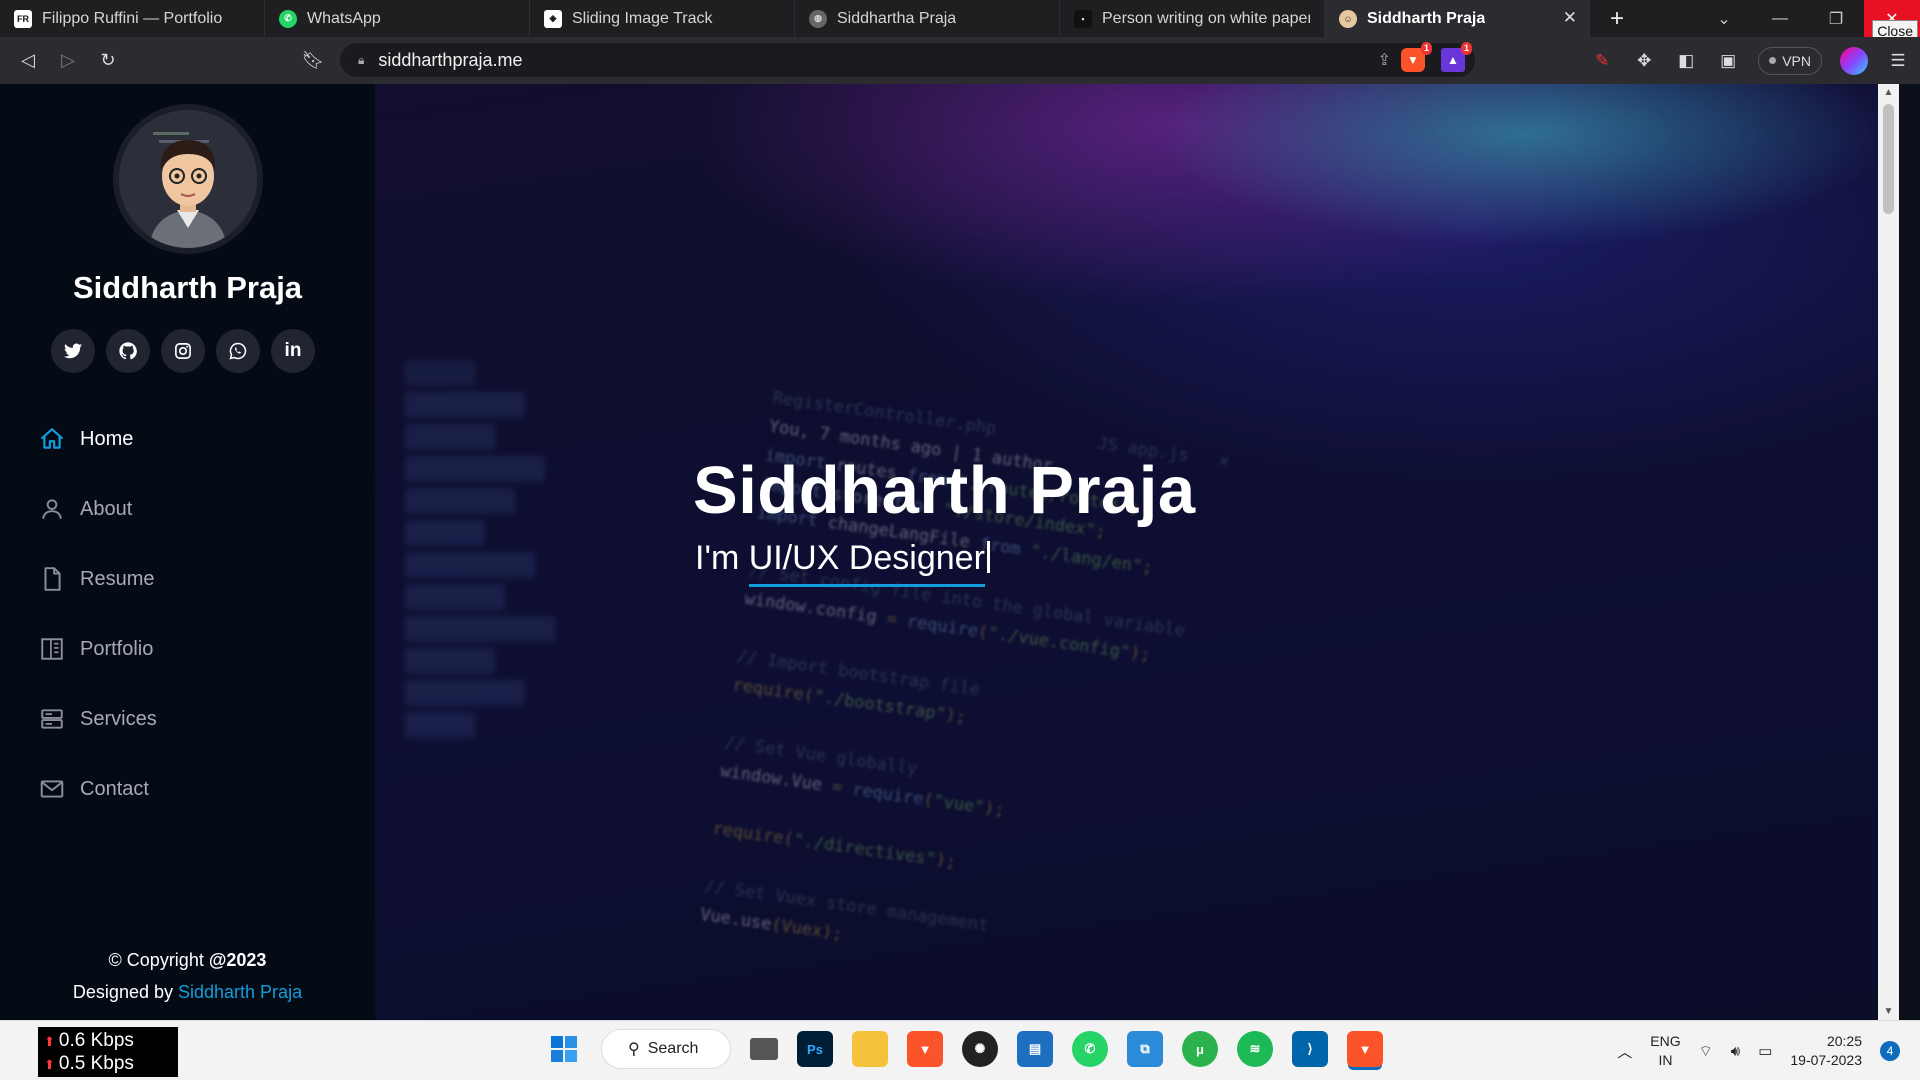  Describe the element at coordinates (128, 351) in the screenshot. I see `github-icon` at that location.